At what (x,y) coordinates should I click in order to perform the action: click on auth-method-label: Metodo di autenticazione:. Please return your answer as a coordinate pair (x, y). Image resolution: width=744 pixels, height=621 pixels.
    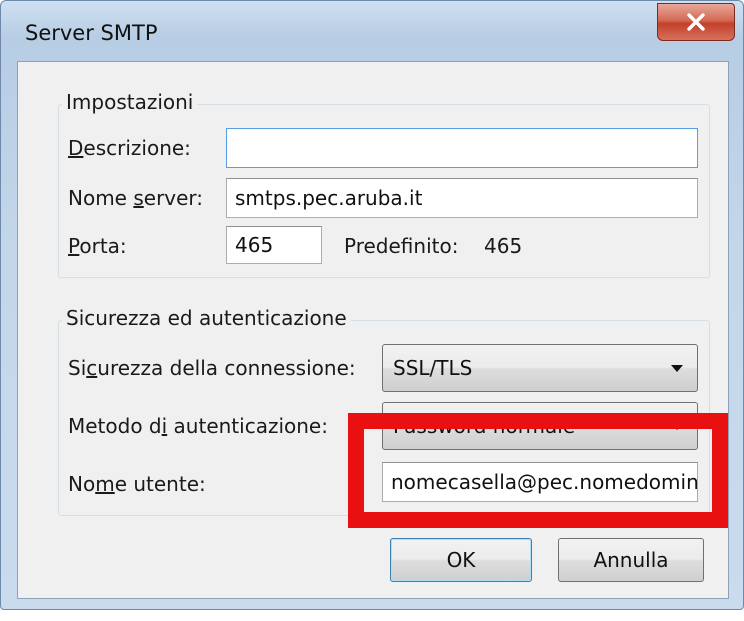
    Looking at the image, I should click on (198, 426).